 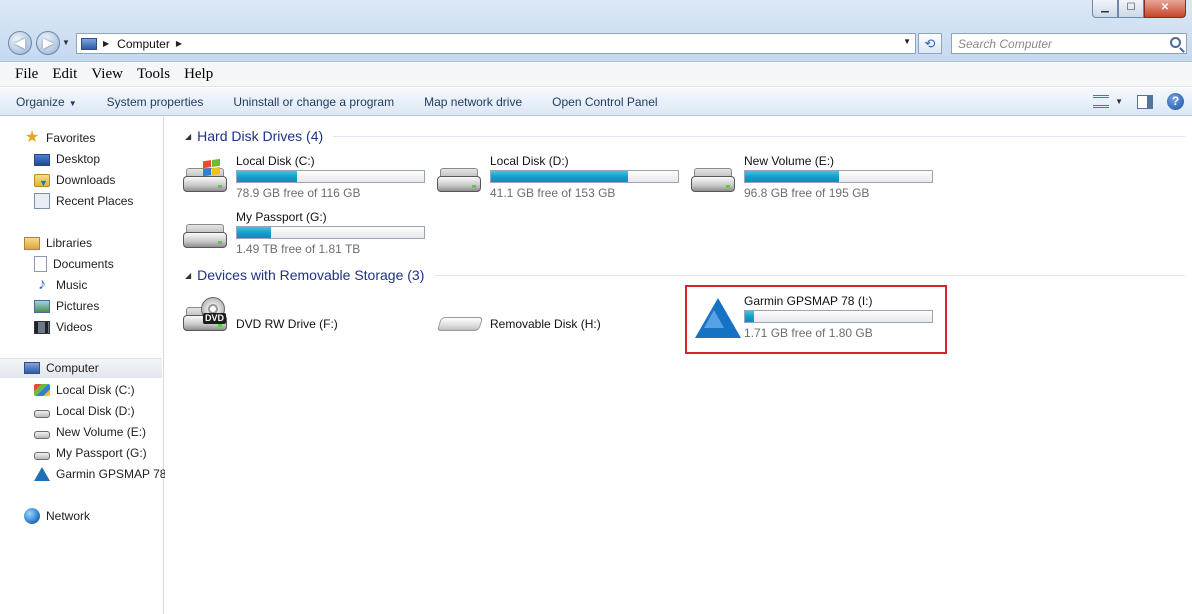 I want to click on search-icon, so click(x=1175, y=42).